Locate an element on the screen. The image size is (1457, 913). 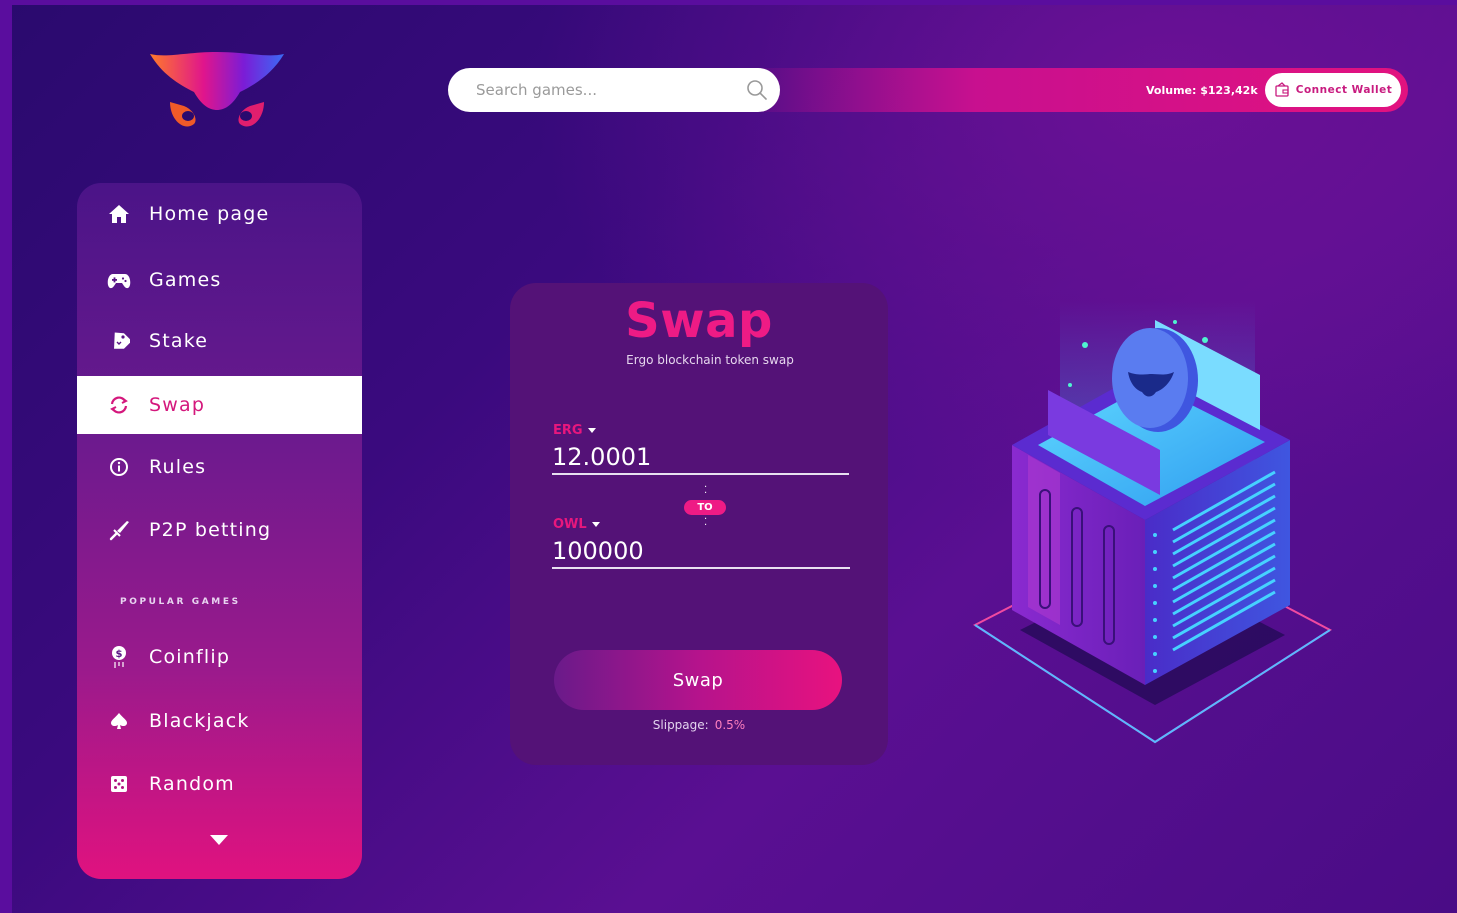
sidebar-item-coinflip: $ Coinflip is located at coordinates (219, 657).